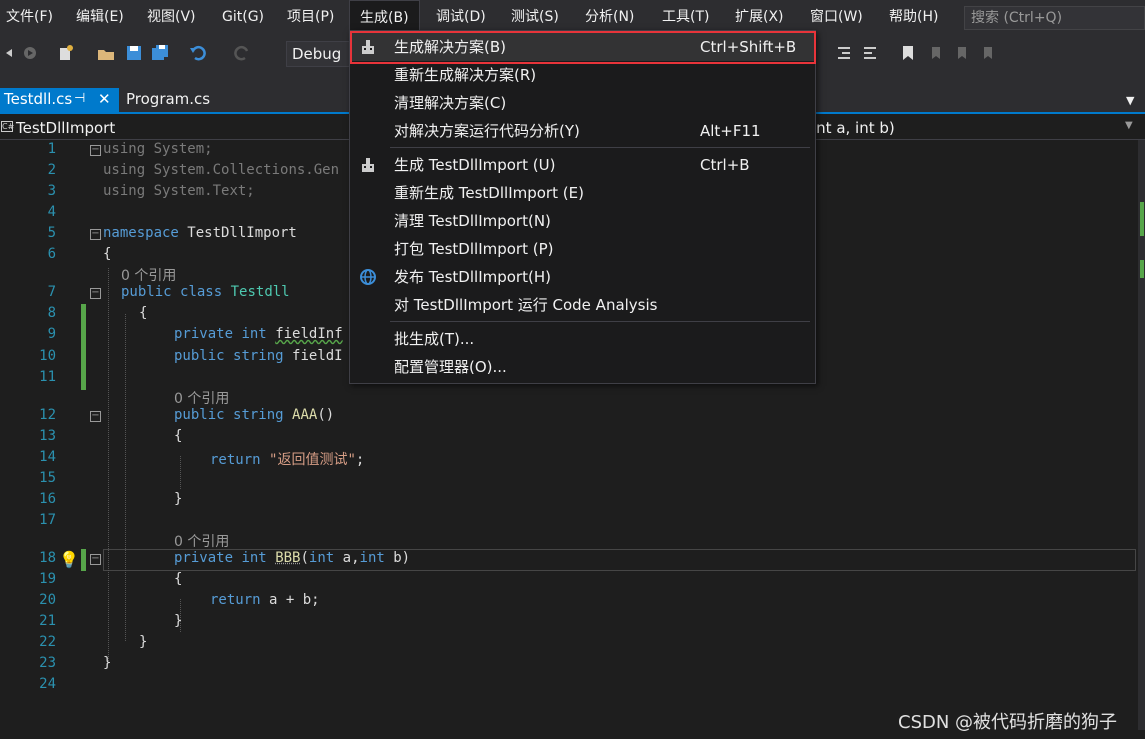 Image resolution: width=1145 pixels, height=739 pixels. What do you see at coordinates (609, 17) in the screenshot?
I see `menu-analyze: 分析(N)` at bounding box center [609, 17].